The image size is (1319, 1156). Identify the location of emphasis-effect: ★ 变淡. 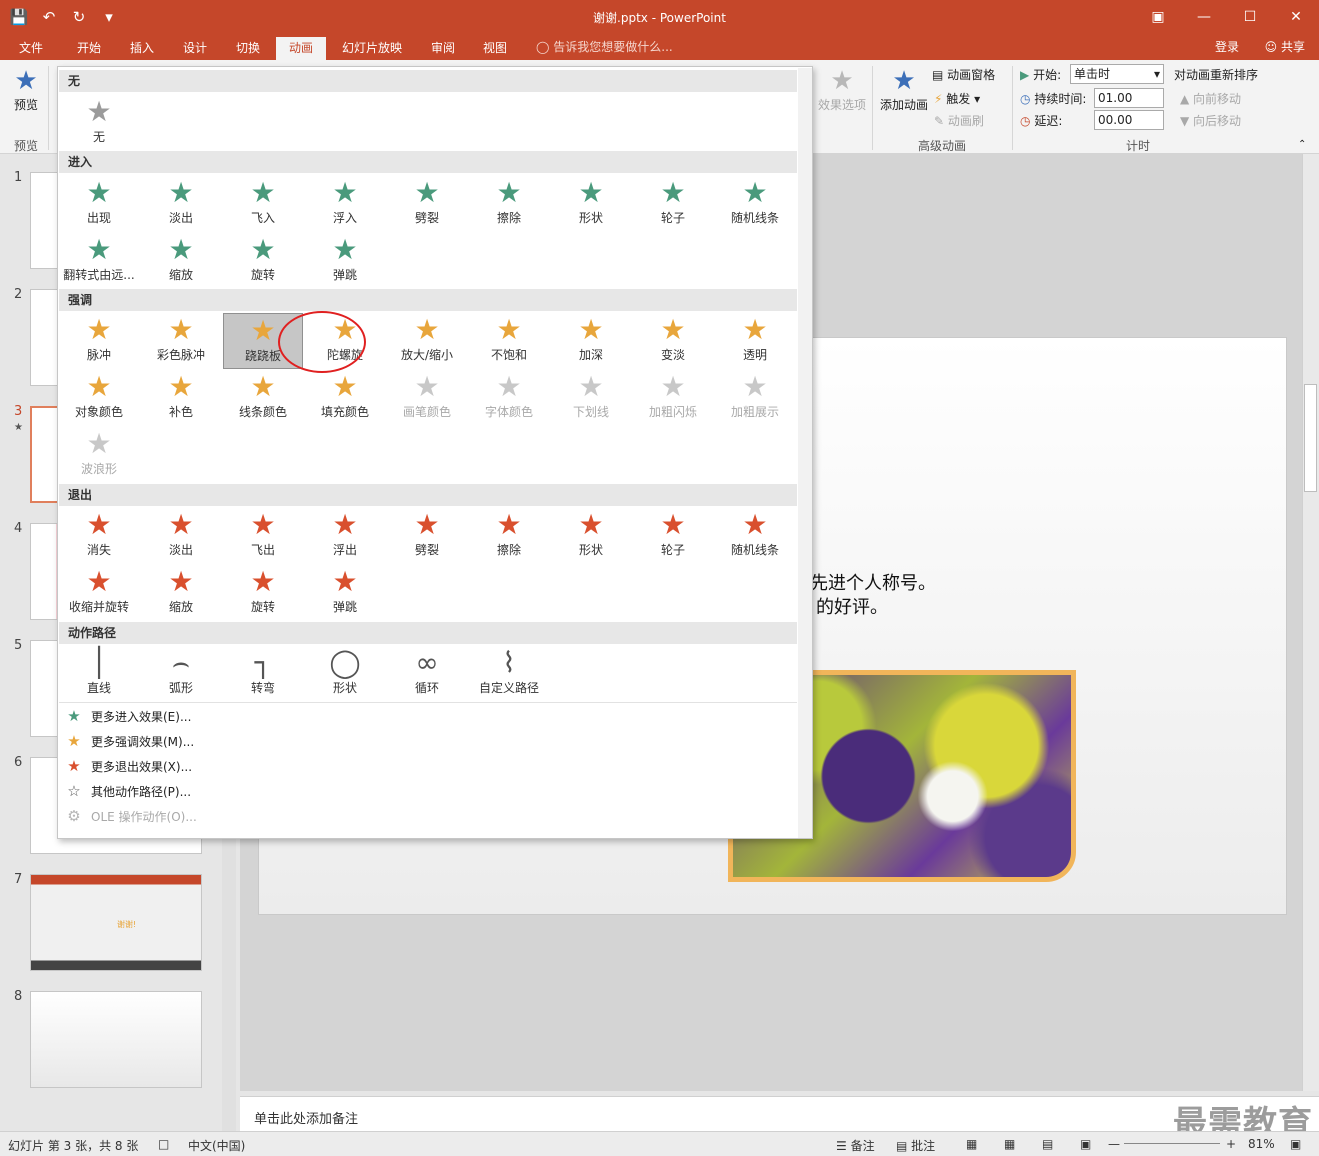
(673, 341).